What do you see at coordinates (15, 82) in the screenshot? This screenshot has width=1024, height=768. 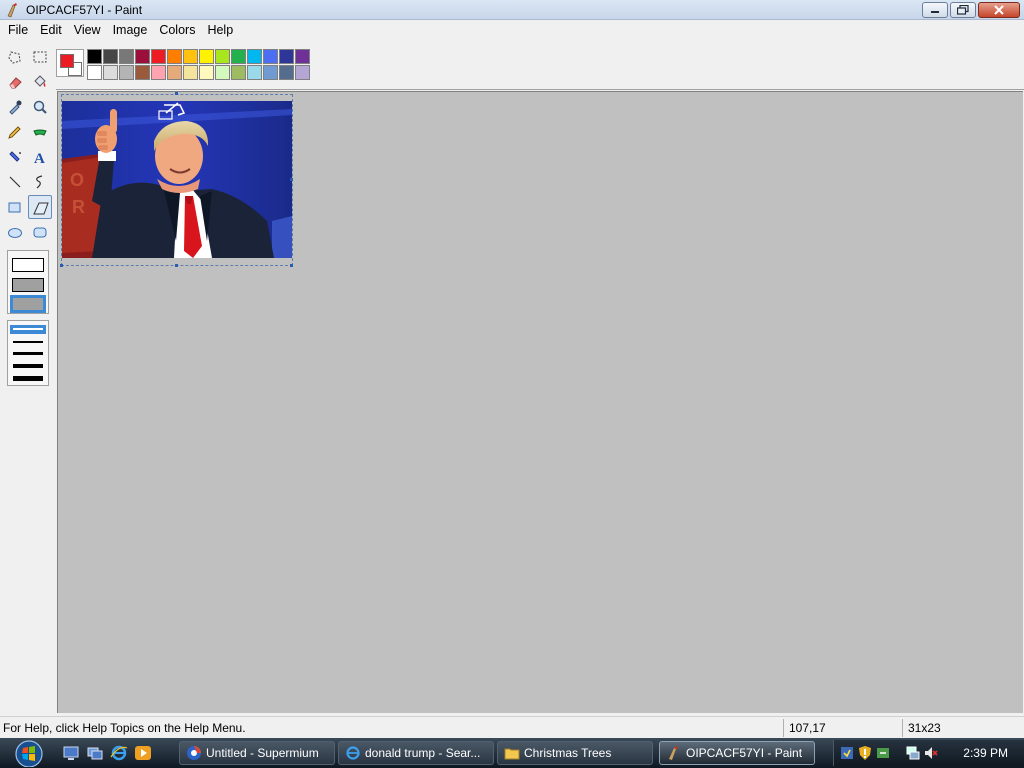 I see `eraser-icon` at bounding box center [15, 82].